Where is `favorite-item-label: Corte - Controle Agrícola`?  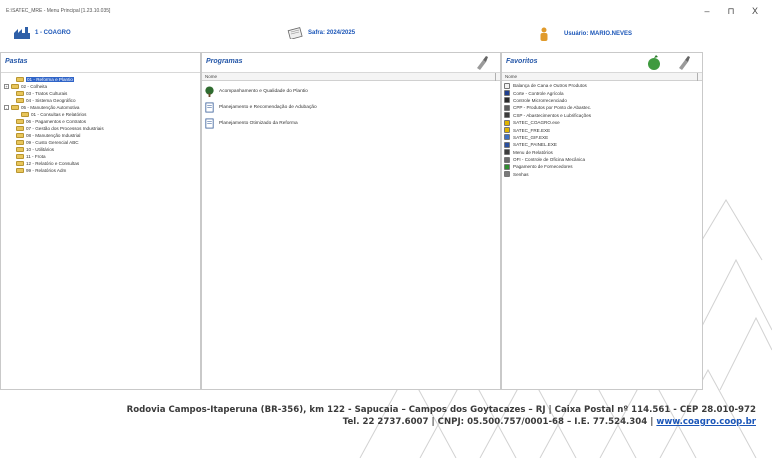 favorite-item-label: Corte - Controle Agrícola is located at coordinates (538, 93).